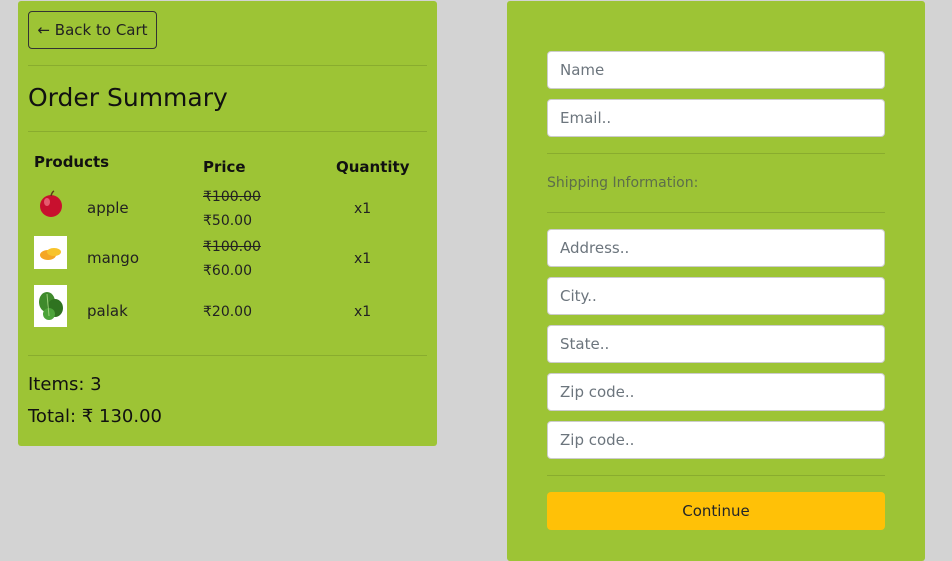 The image size is (952, 561). Describe the element at coordinates (95, 416) in the screenshot. I see `order-total: Total: ₹ 130.00` at that location.